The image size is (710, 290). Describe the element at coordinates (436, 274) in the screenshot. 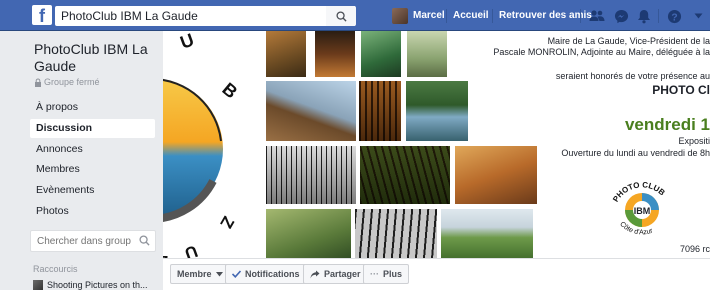

I see `group-action-bar: Membre Notifications Partager ··· Plus` at that location.